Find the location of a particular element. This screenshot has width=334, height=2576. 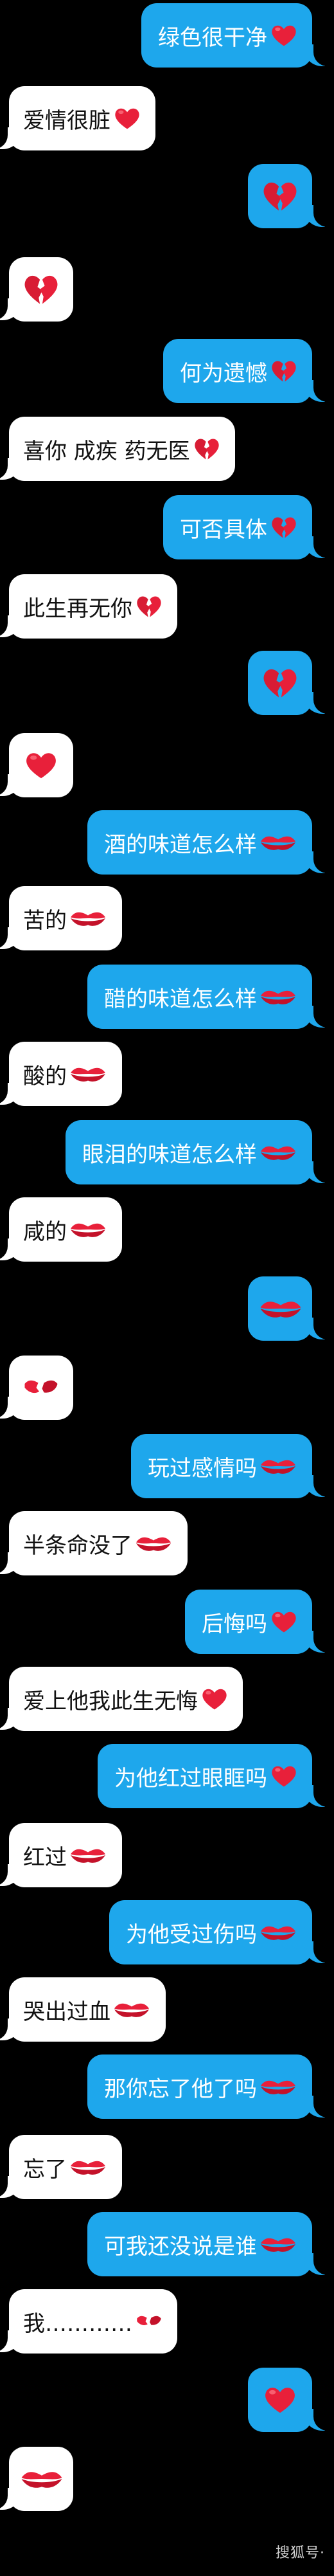

sent-message-row: 酒的味道怎么样 is located at coordinates (167, 842).